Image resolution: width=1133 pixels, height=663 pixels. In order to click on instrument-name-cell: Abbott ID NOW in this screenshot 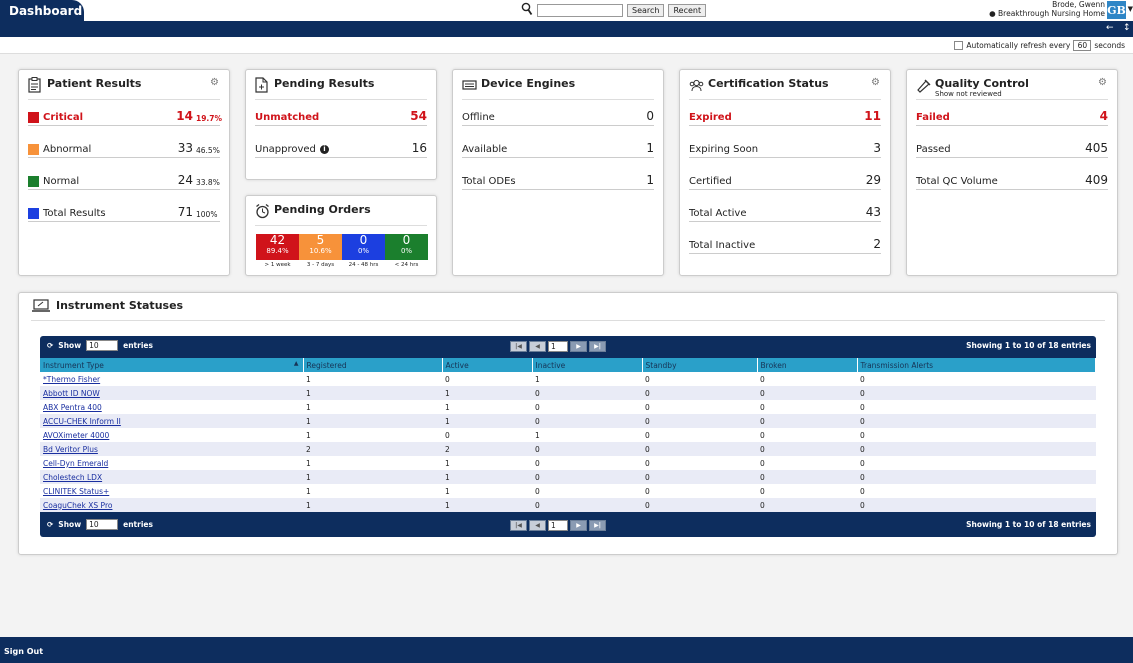, I will do `click(171, 393)`.